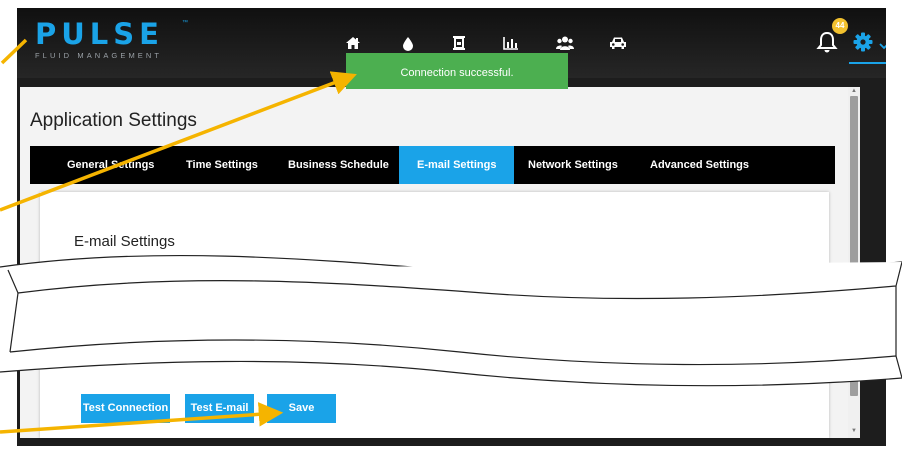 Image resolution: width=902 pixels, height=459 pixels. Describe the element at coordinates (863, 42) in the screenshot. I see `settings-gear-icon` at that location.